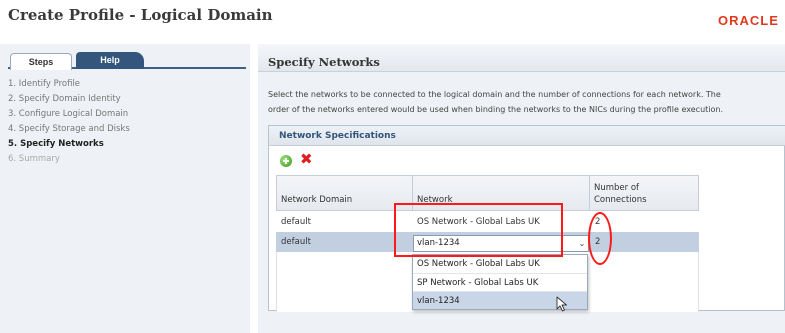 This screenshot has height=333, width=785. What do you see at coordinates (617, 188) in the screenshot?
I see `column-label-line-1: Number of` at bounding box center [617, 188].